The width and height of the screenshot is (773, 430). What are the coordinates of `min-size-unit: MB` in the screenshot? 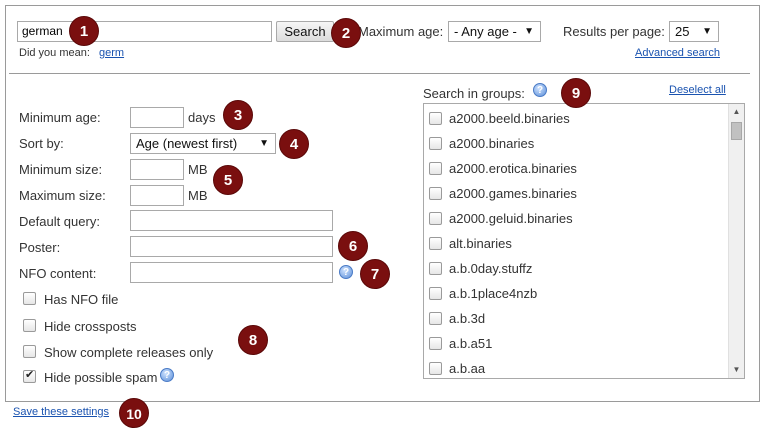 It's located at (198, 169).